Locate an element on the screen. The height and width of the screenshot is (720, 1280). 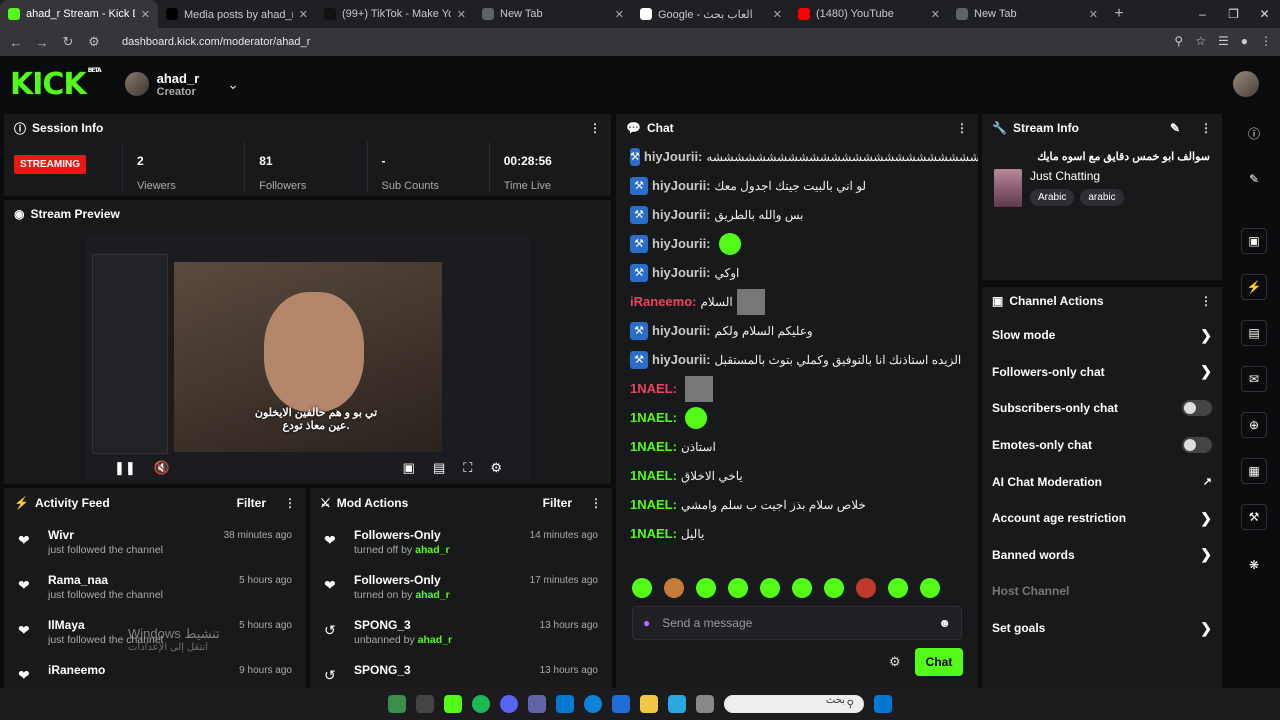
channel-action-item: Emotes-only chat is located at coordinates (1102, 445).